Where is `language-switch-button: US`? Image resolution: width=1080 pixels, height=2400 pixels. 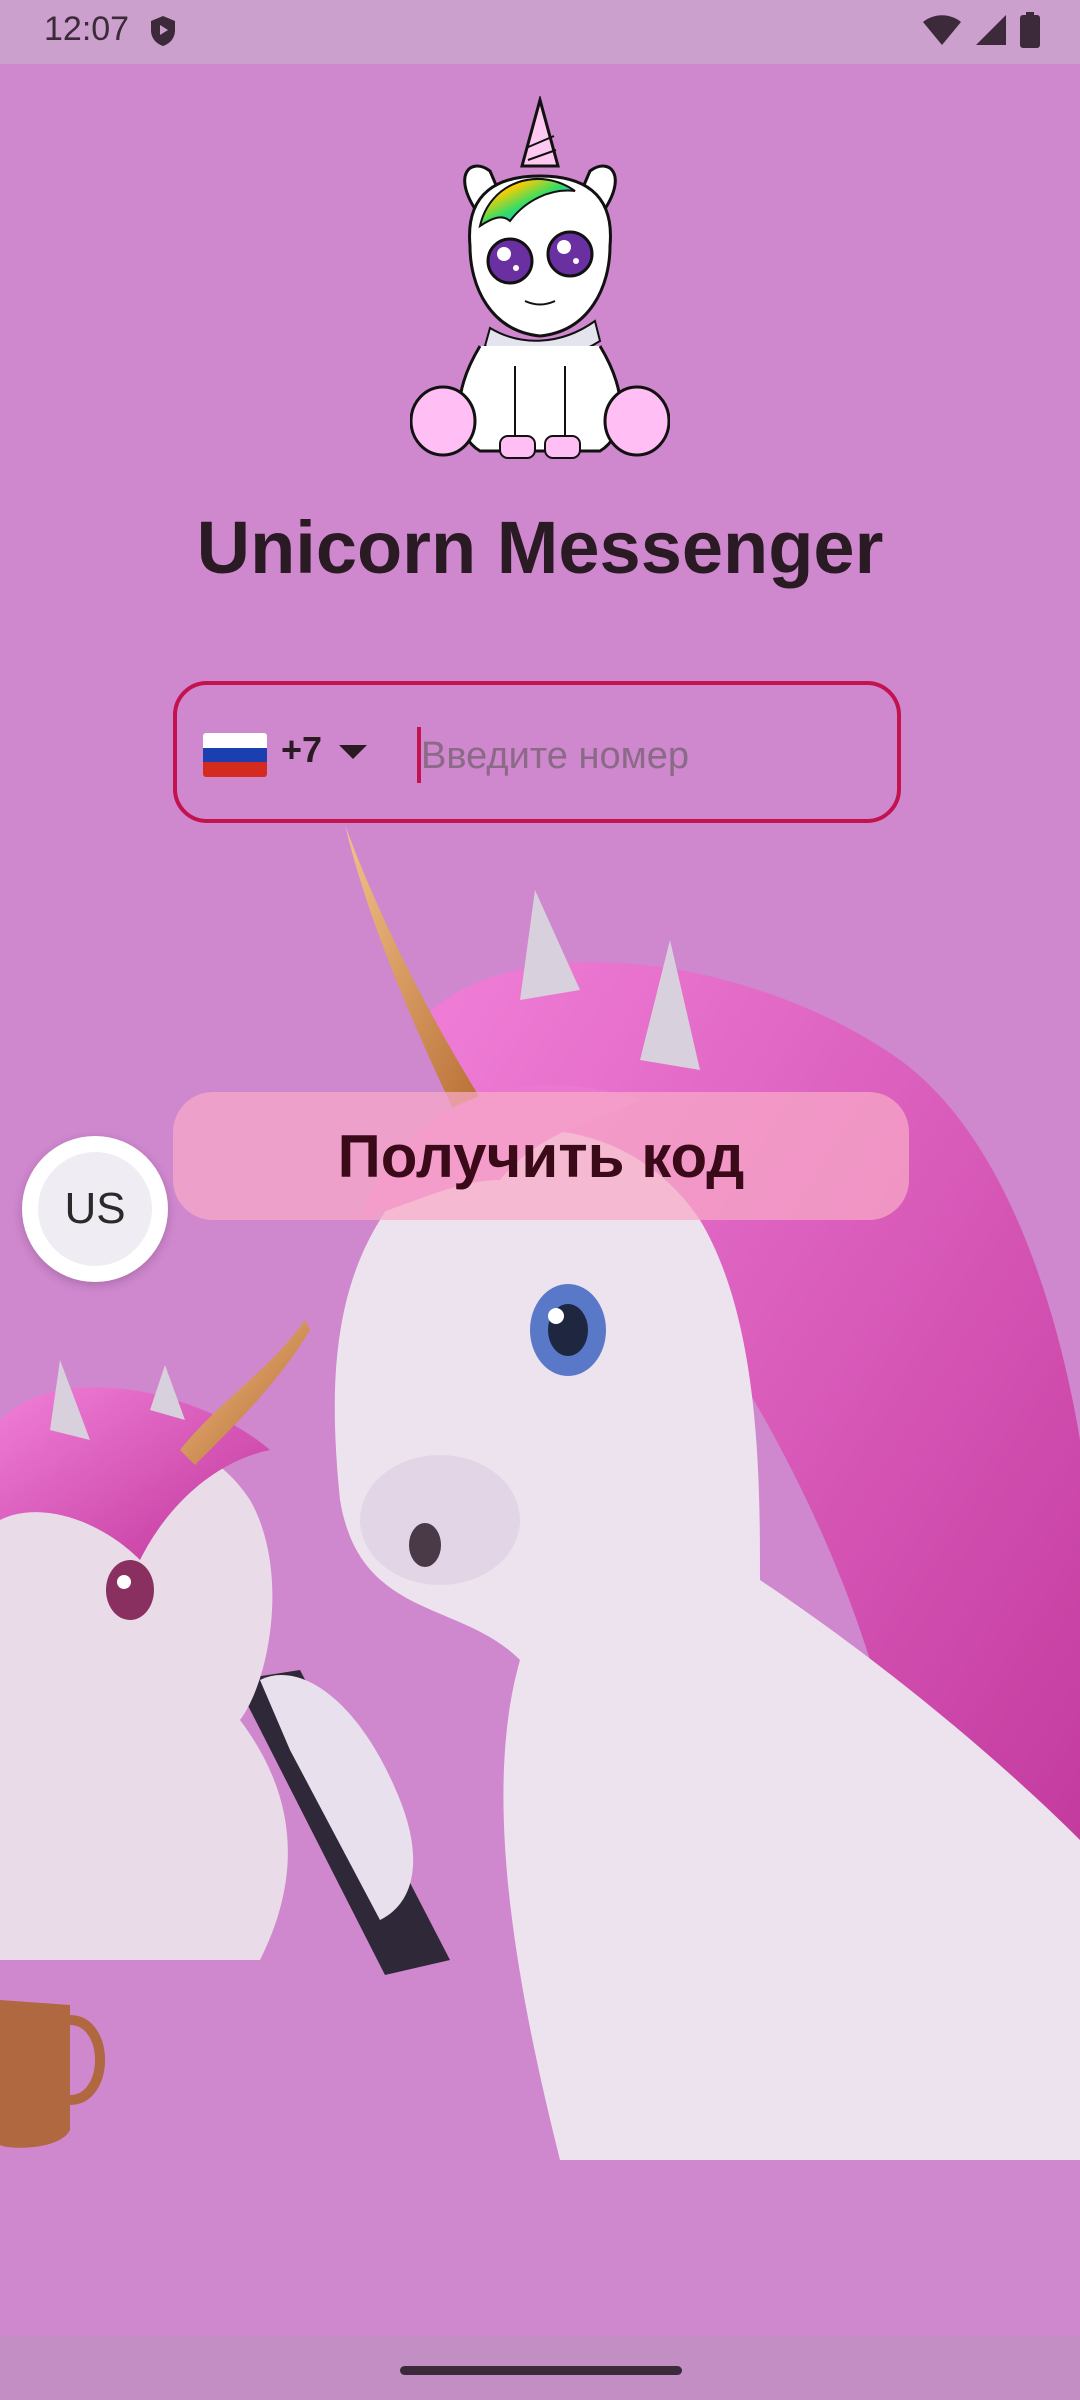
language-switch-button: US is located at coordinates (95, 1209).